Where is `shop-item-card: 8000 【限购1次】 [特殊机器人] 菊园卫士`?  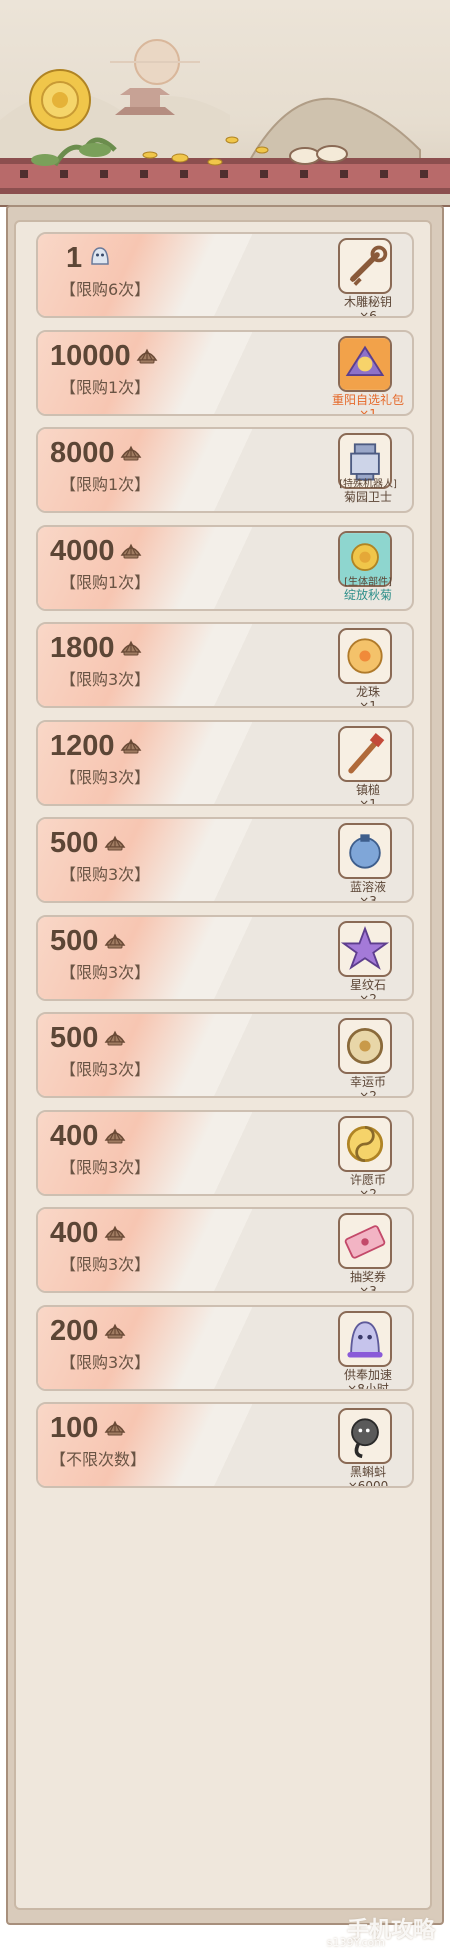 shop-item-card: 8000 【限购1次】 [特殊机器人] 菊园卫士 is located at coordinates (225, 470).